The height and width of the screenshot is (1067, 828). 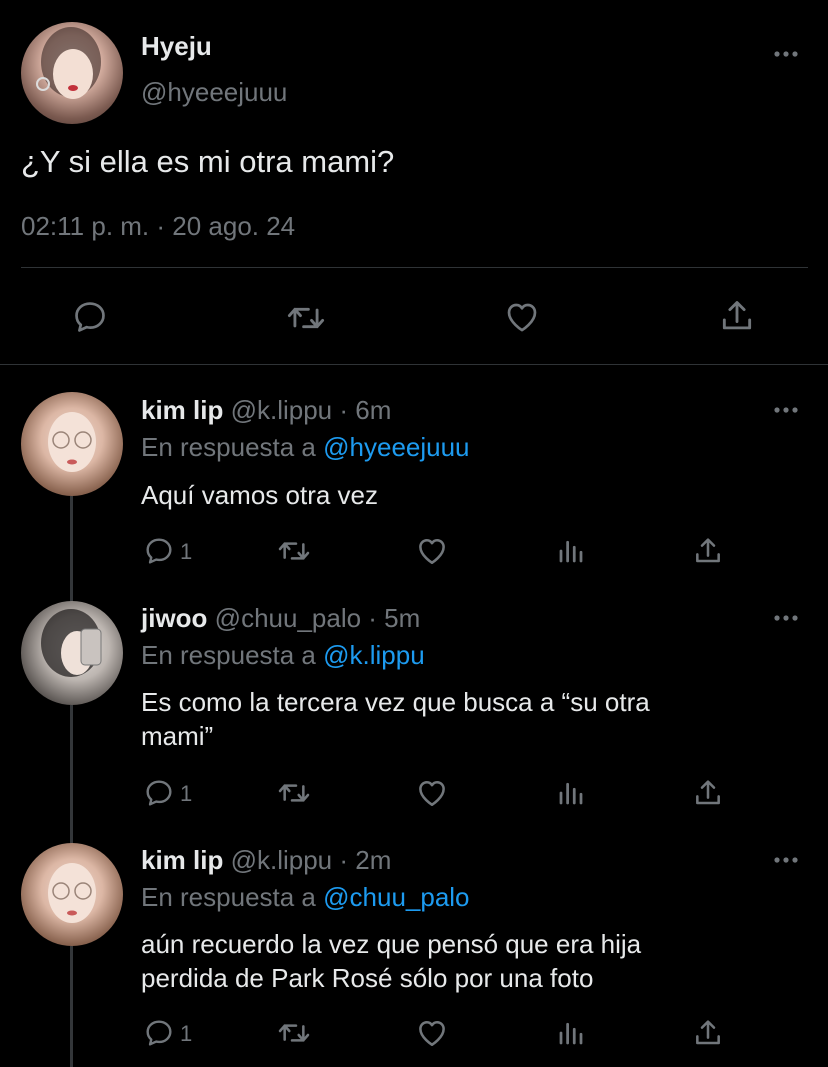 What do you see at coordinates (158, 226) in the screenshot?
I see `tweet-timestamp: 02:11 p. m. · 20 ago. 24` at bounding box center [158, 226].